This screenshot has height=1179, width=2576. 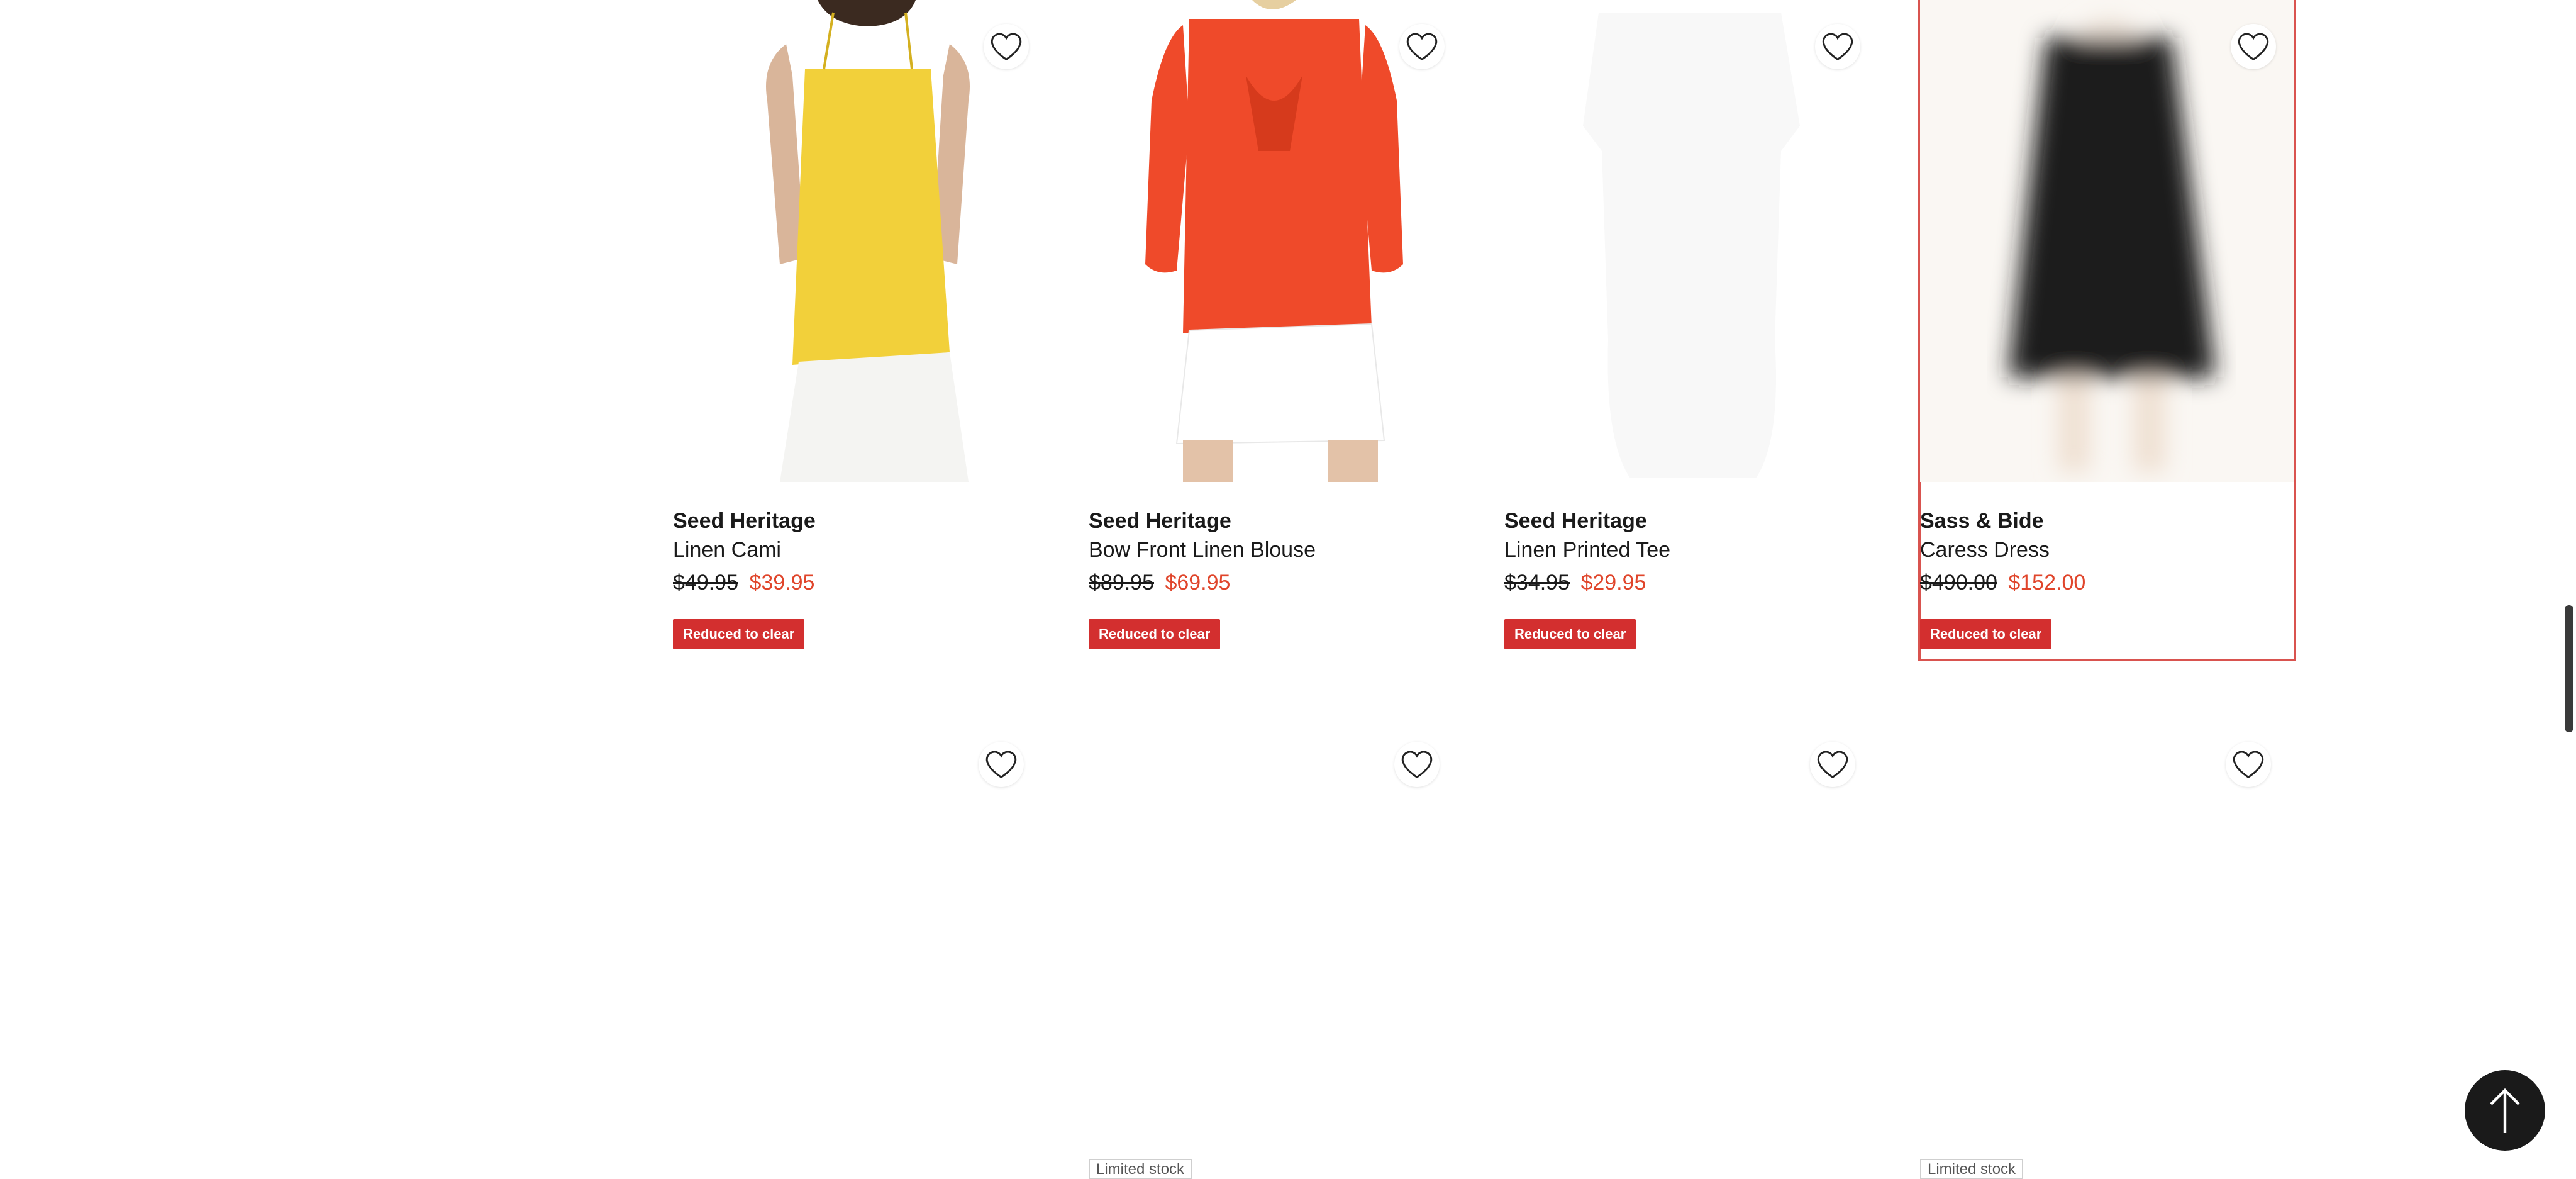 I want to click on product-prices: $49.95 $39.95, so click(x=743, y=583).